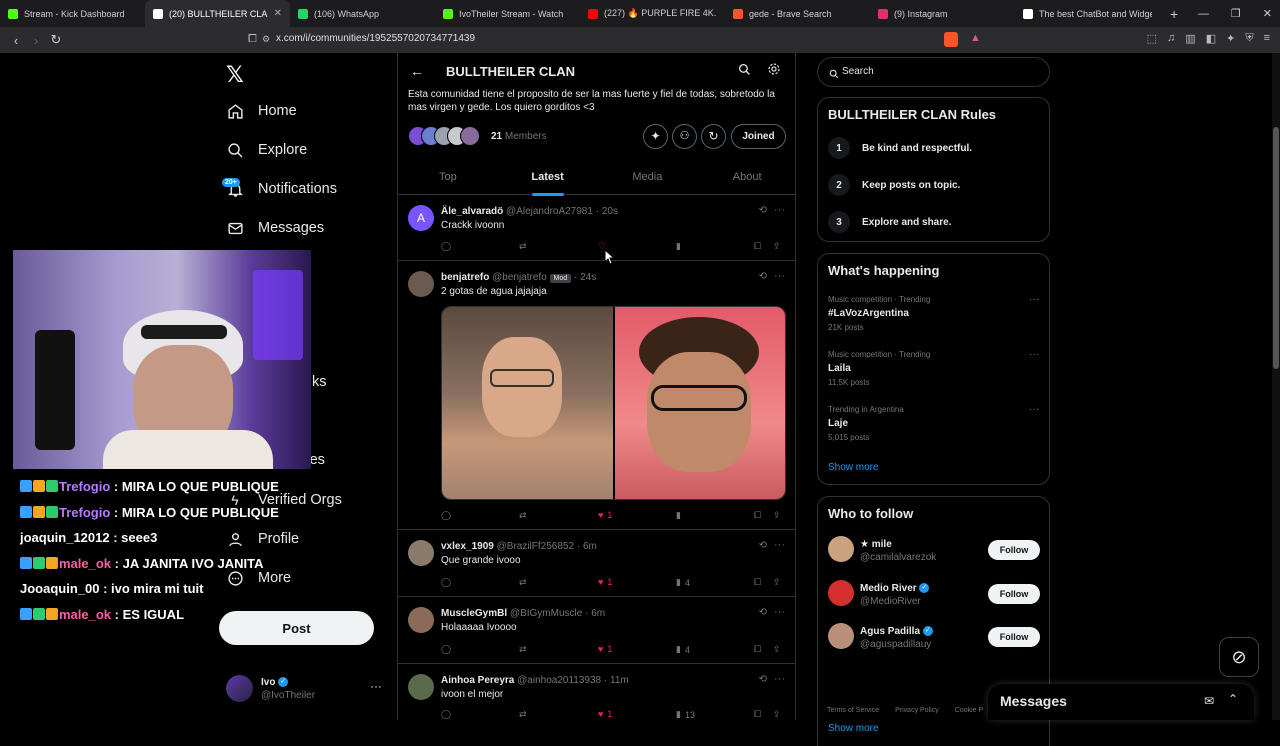 The width and height of the screenshot is (1280, 746). What do you see at coordinates (1249, 38) in the screenshot?
I see `vpn-icon: ⛨` at bounding box center [1249, 38].